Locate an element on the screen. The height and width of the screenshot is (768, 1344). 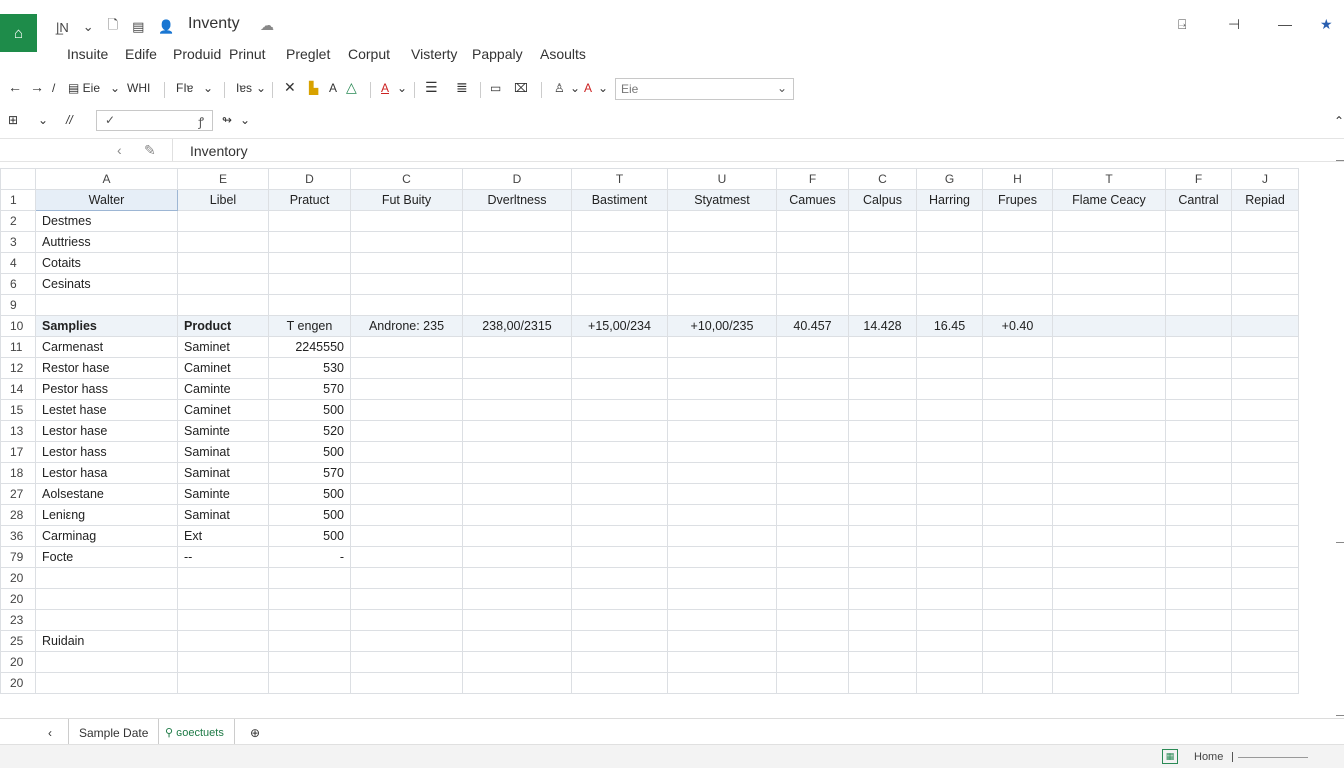
cell: Ruidain is located at coordinates (106, 641).